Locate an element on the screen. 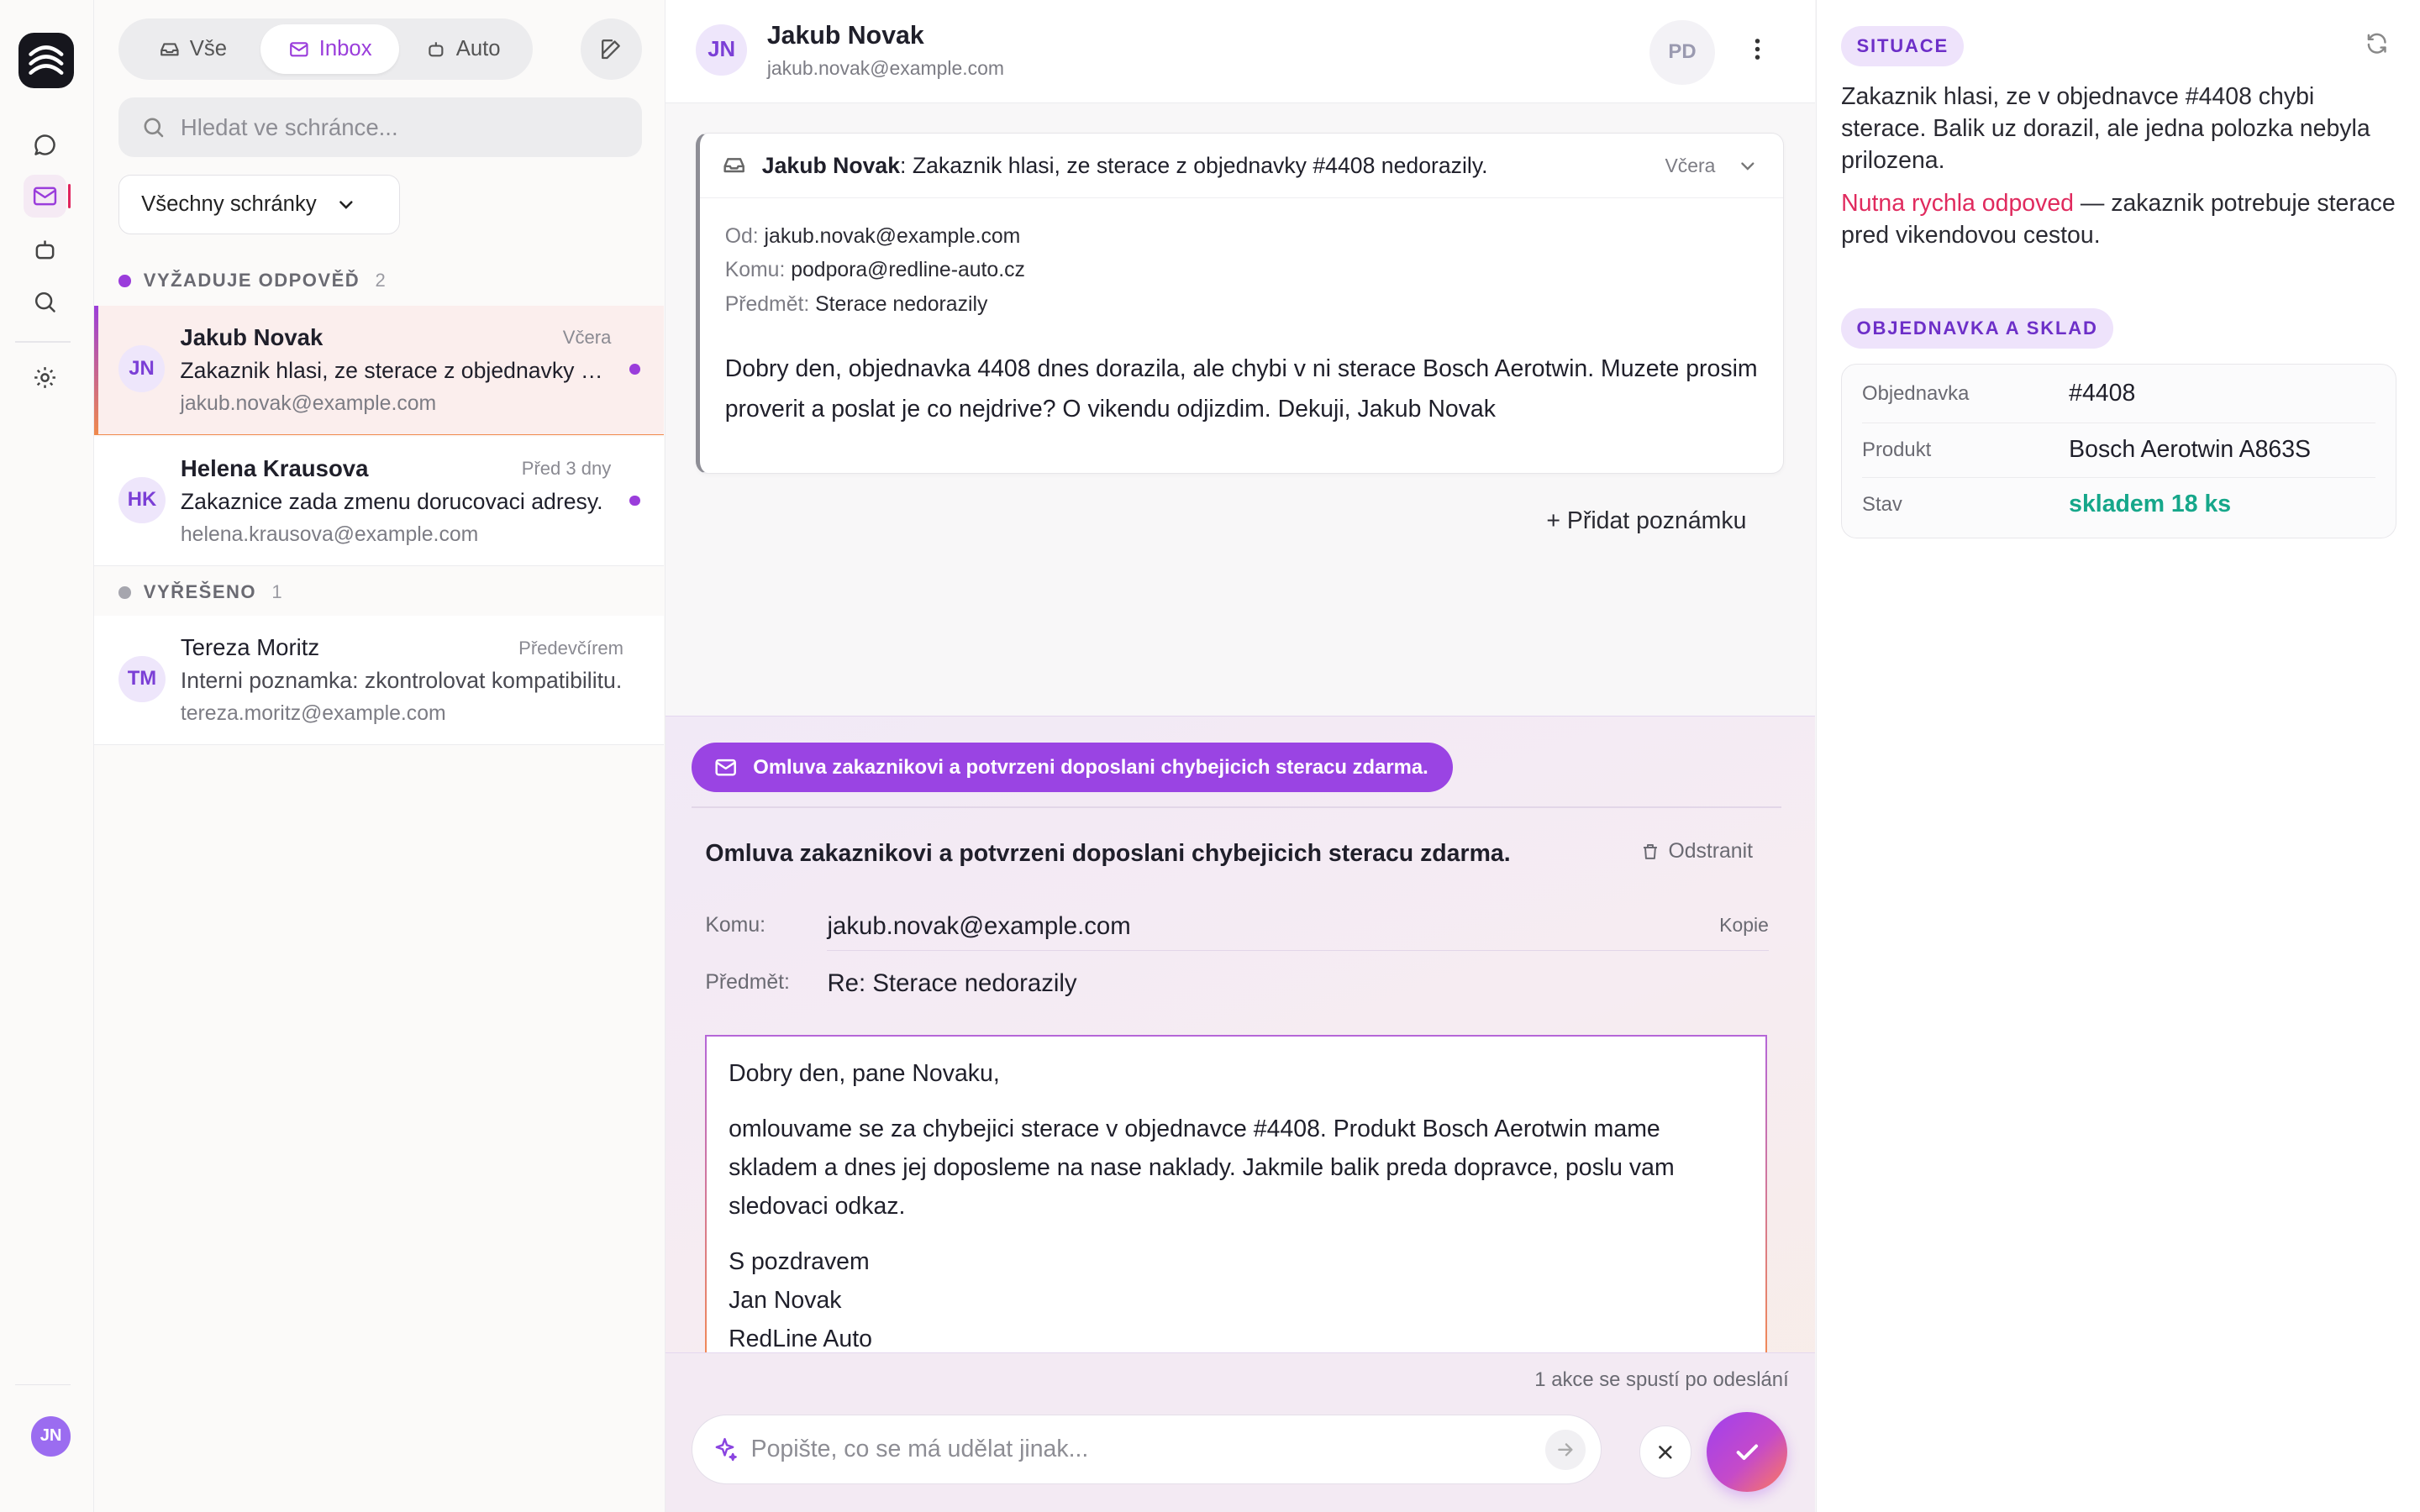 This screenshot has width=2420, height=1512. reply-signature-line: S pozdravem is located at coordinates (799, 1261).